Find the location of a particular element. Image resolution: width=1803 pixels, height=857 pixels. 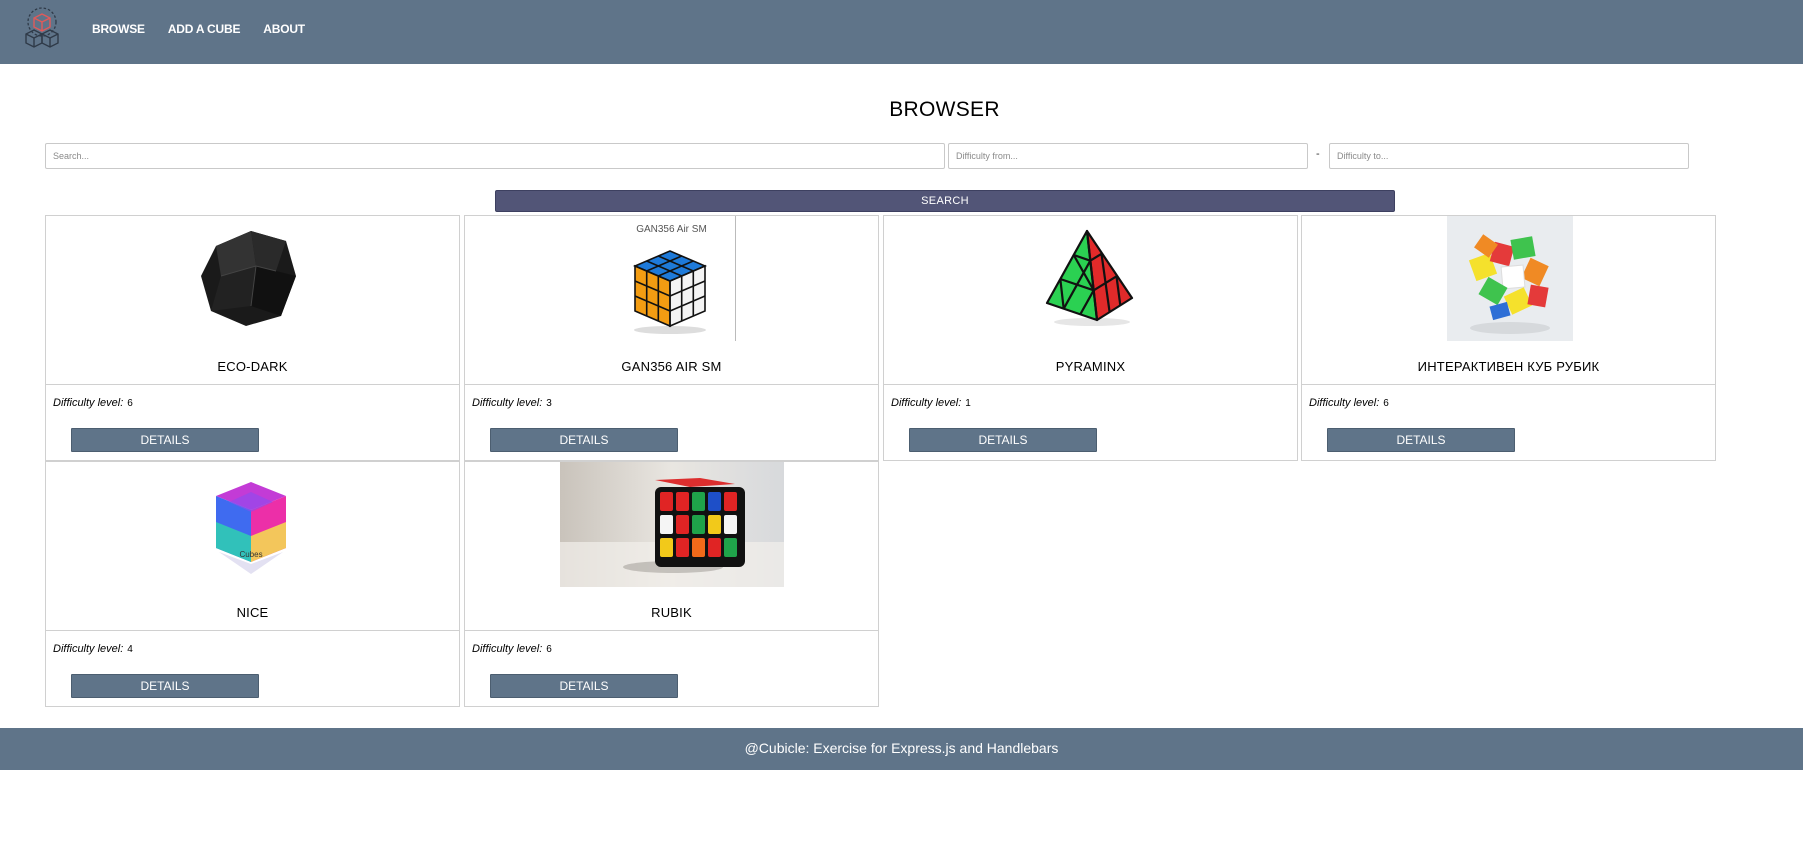

nav-add-a-cube: ADD A CUBE is located at coordinates (204, 29).